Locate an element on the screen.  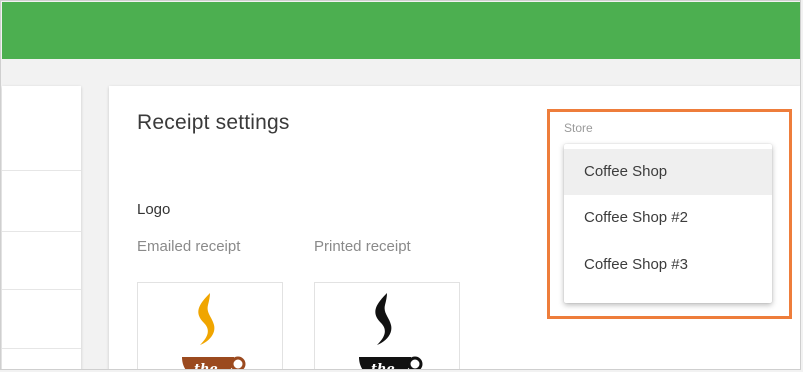
page-title: Receipt settings is located at coordinates (213, 122).